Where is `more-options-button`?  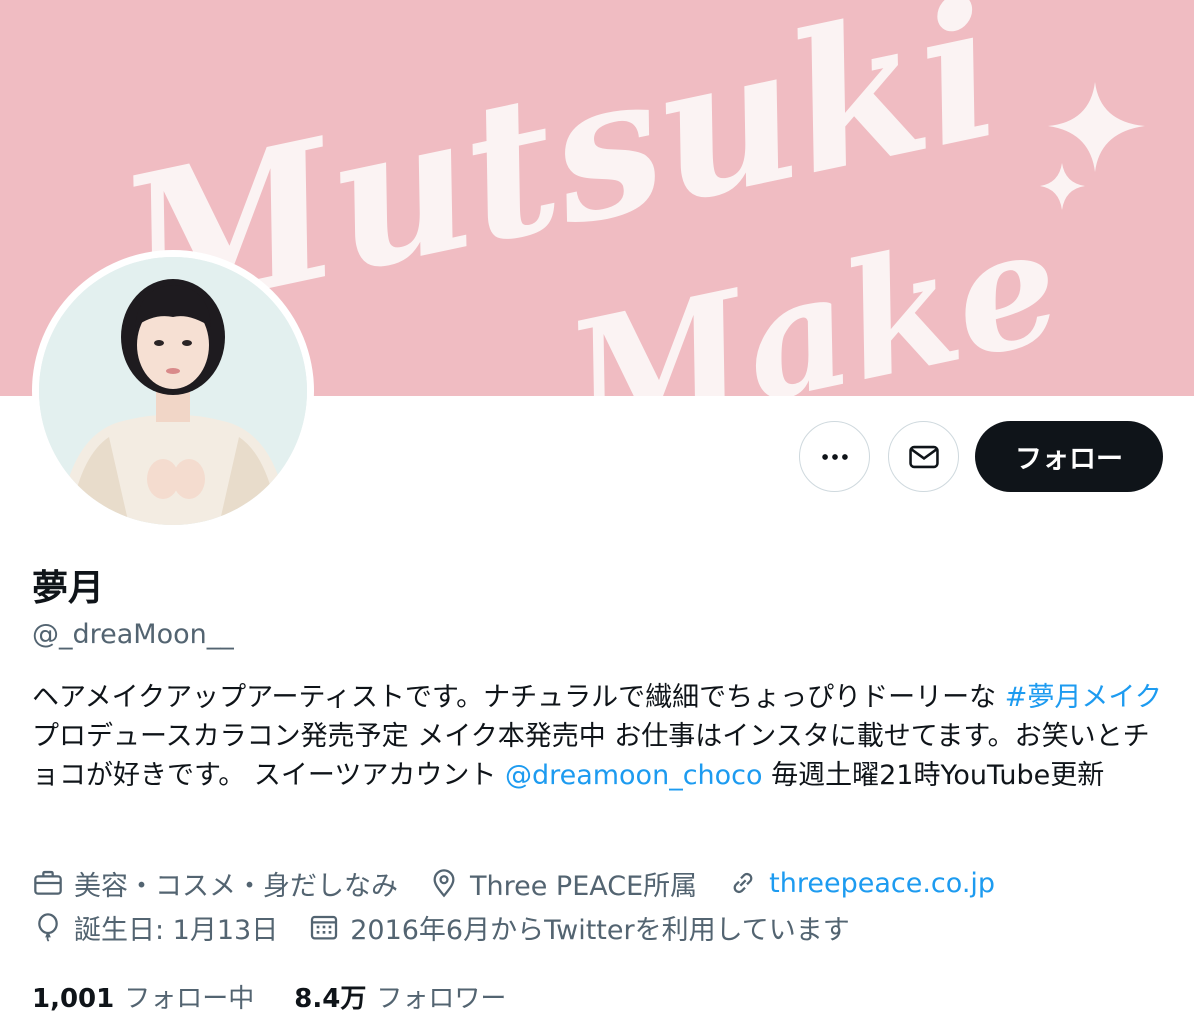
more-options-button is located at coordinates (834, 456).